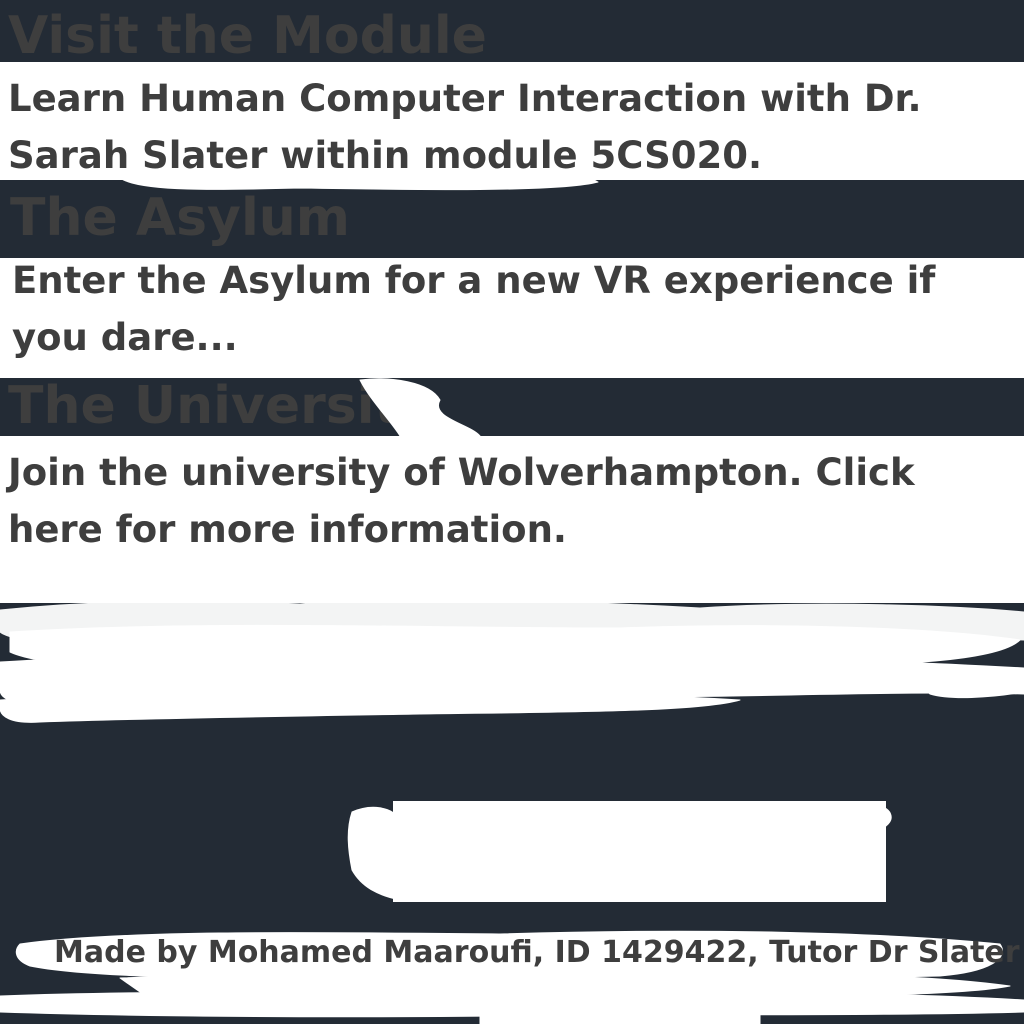 This screenshot has width=1024, height=1024. I want to click on asylum-heading: The Asylum, so click(180, 218).